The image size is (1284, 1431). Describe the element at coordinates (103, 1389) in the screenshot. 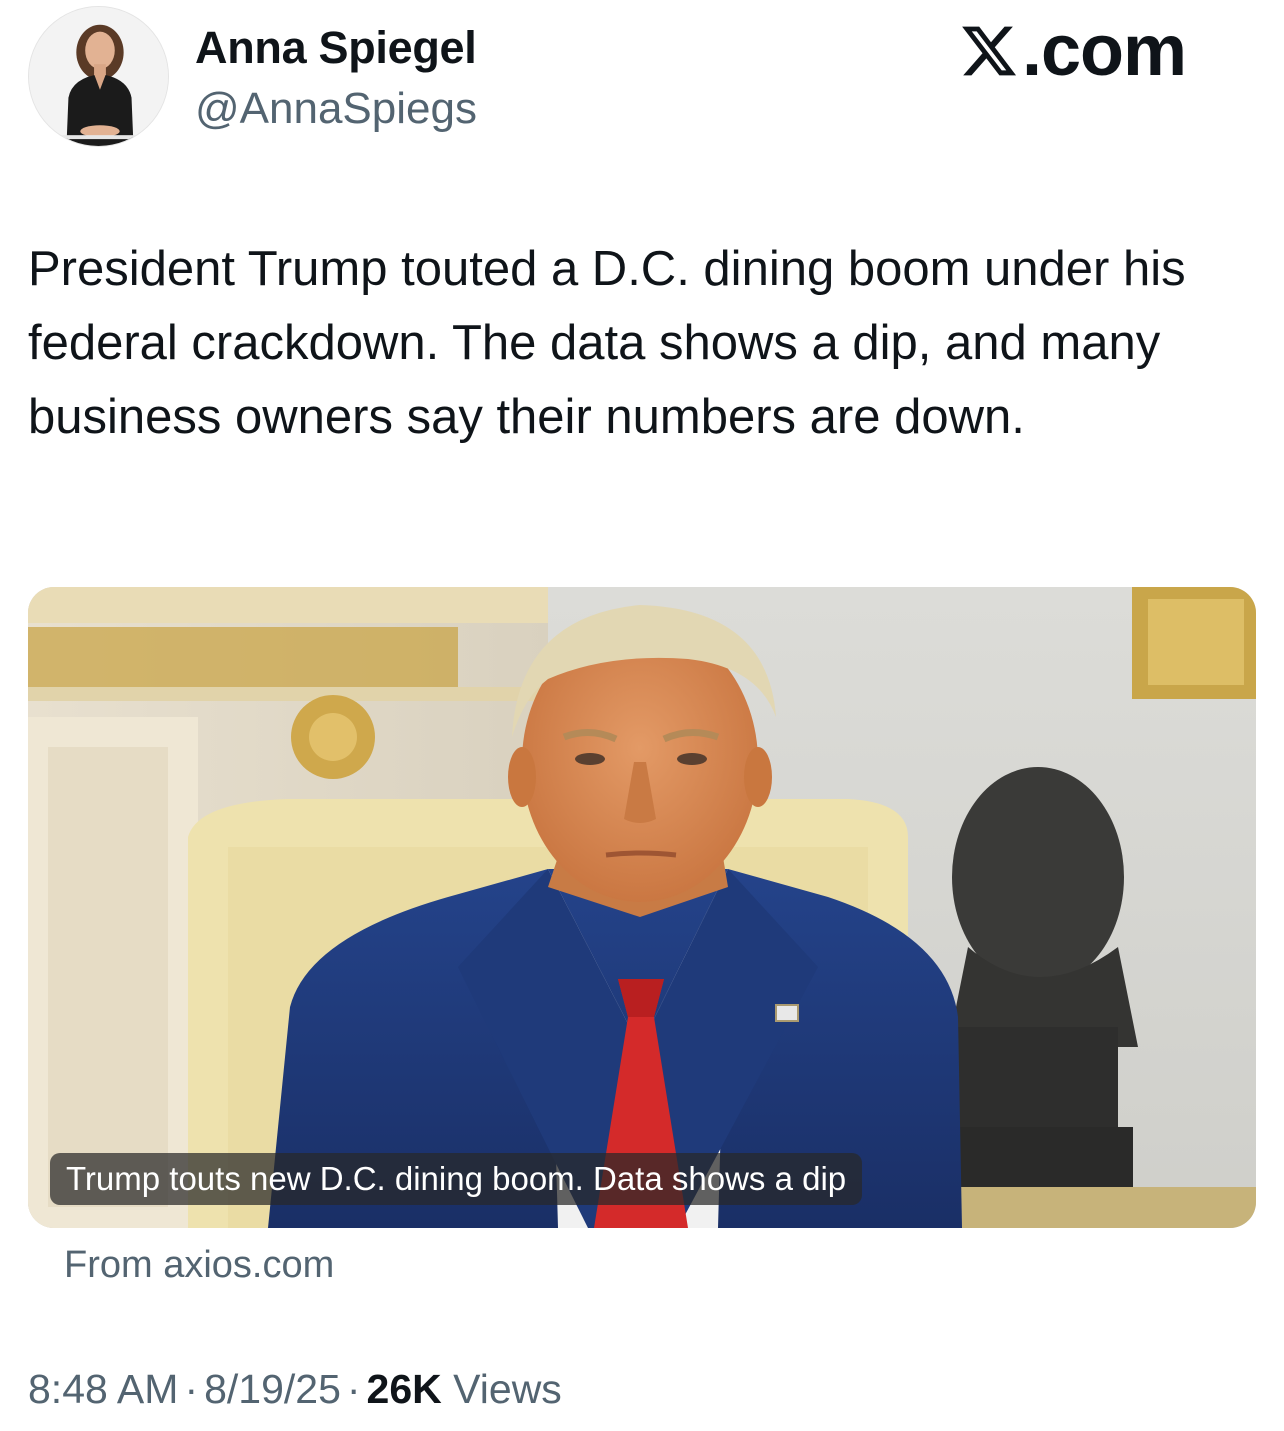

I see `tweet-time: 8:48 AM` at that location.